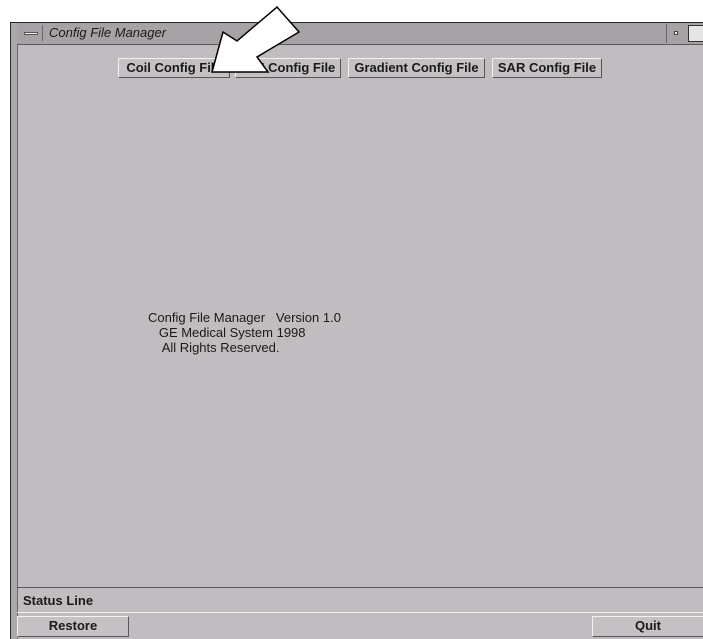 The width and height of the screenshot is (703, 639). Describe the element at coordinates (647, 626) in the screenshot. I see `quit-button: Quit` at that location.